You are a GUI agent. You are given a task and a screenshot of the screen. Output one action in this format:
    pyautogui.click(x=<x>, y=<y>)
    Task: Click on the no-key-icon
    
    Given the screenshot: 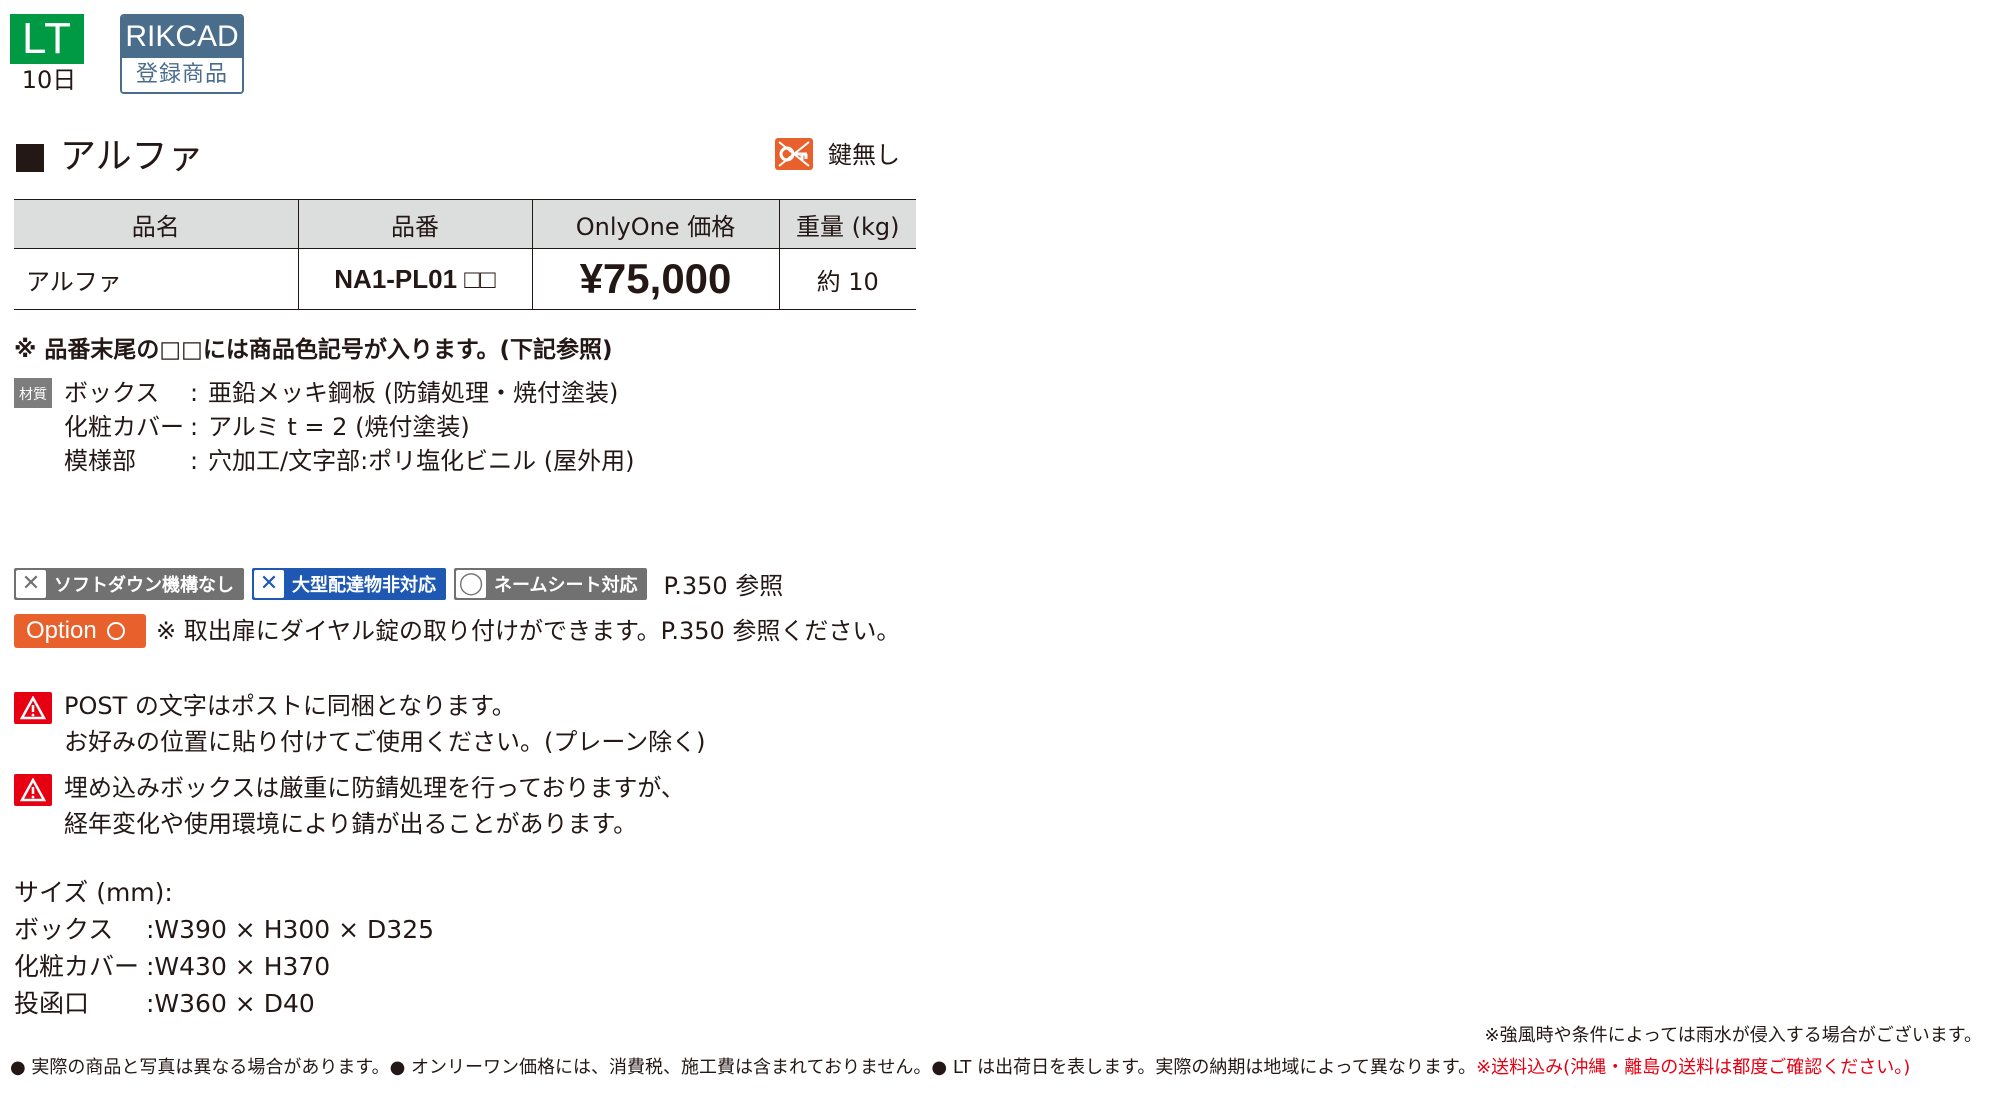 What is the action you would take?
    pyautogui.click(x=794, y=154)
    